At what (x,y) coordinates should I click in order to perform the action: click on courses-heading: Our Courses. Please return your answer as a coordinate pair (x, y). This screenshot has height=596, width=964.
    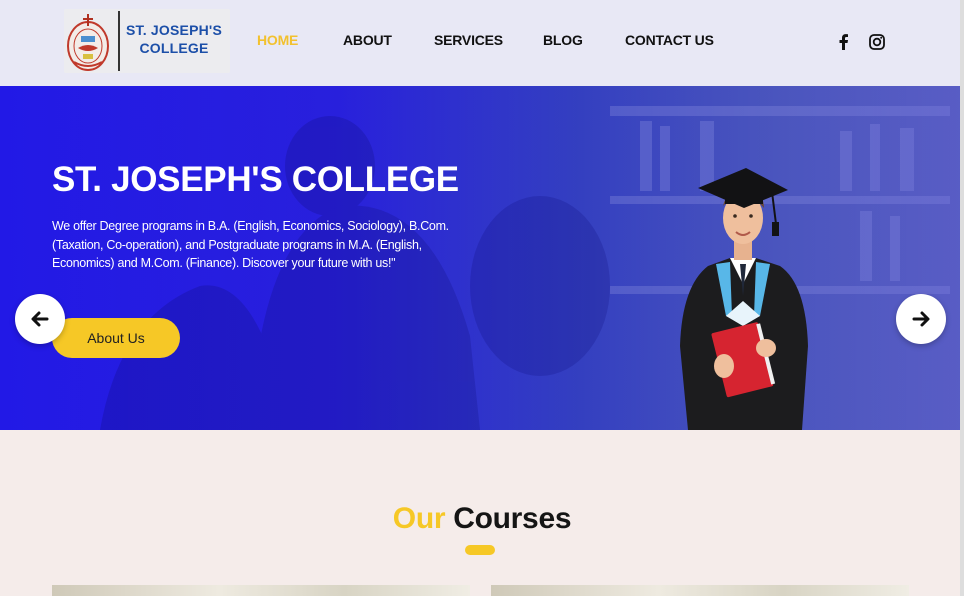
    Looking at the image, I should click on (482, 519).